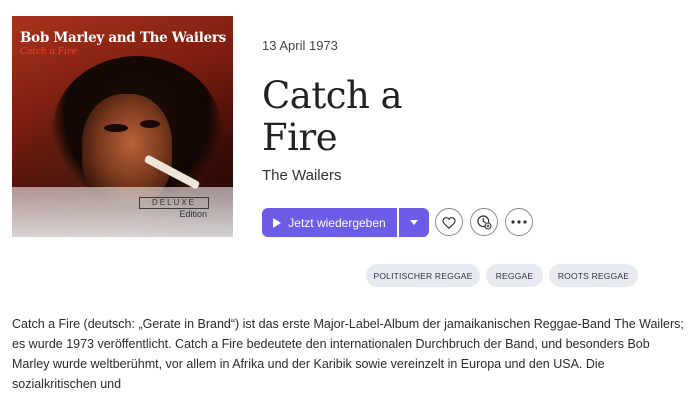 The image size is (690, 394). Describe the element at coordinates (48, 52) in the screenshot. I see `cover-title-text: Catch a Fire` at that location.